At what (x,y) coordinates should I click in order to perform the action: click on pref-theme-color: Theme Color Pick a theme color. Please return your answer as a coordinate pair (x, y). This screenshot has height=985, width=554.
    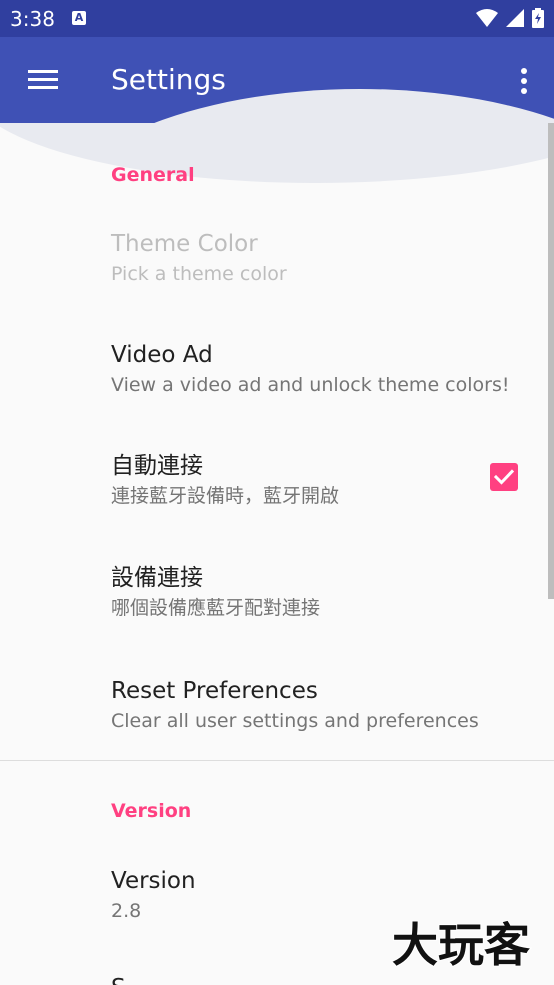
    Looking at the image, I should click on (277, 279).